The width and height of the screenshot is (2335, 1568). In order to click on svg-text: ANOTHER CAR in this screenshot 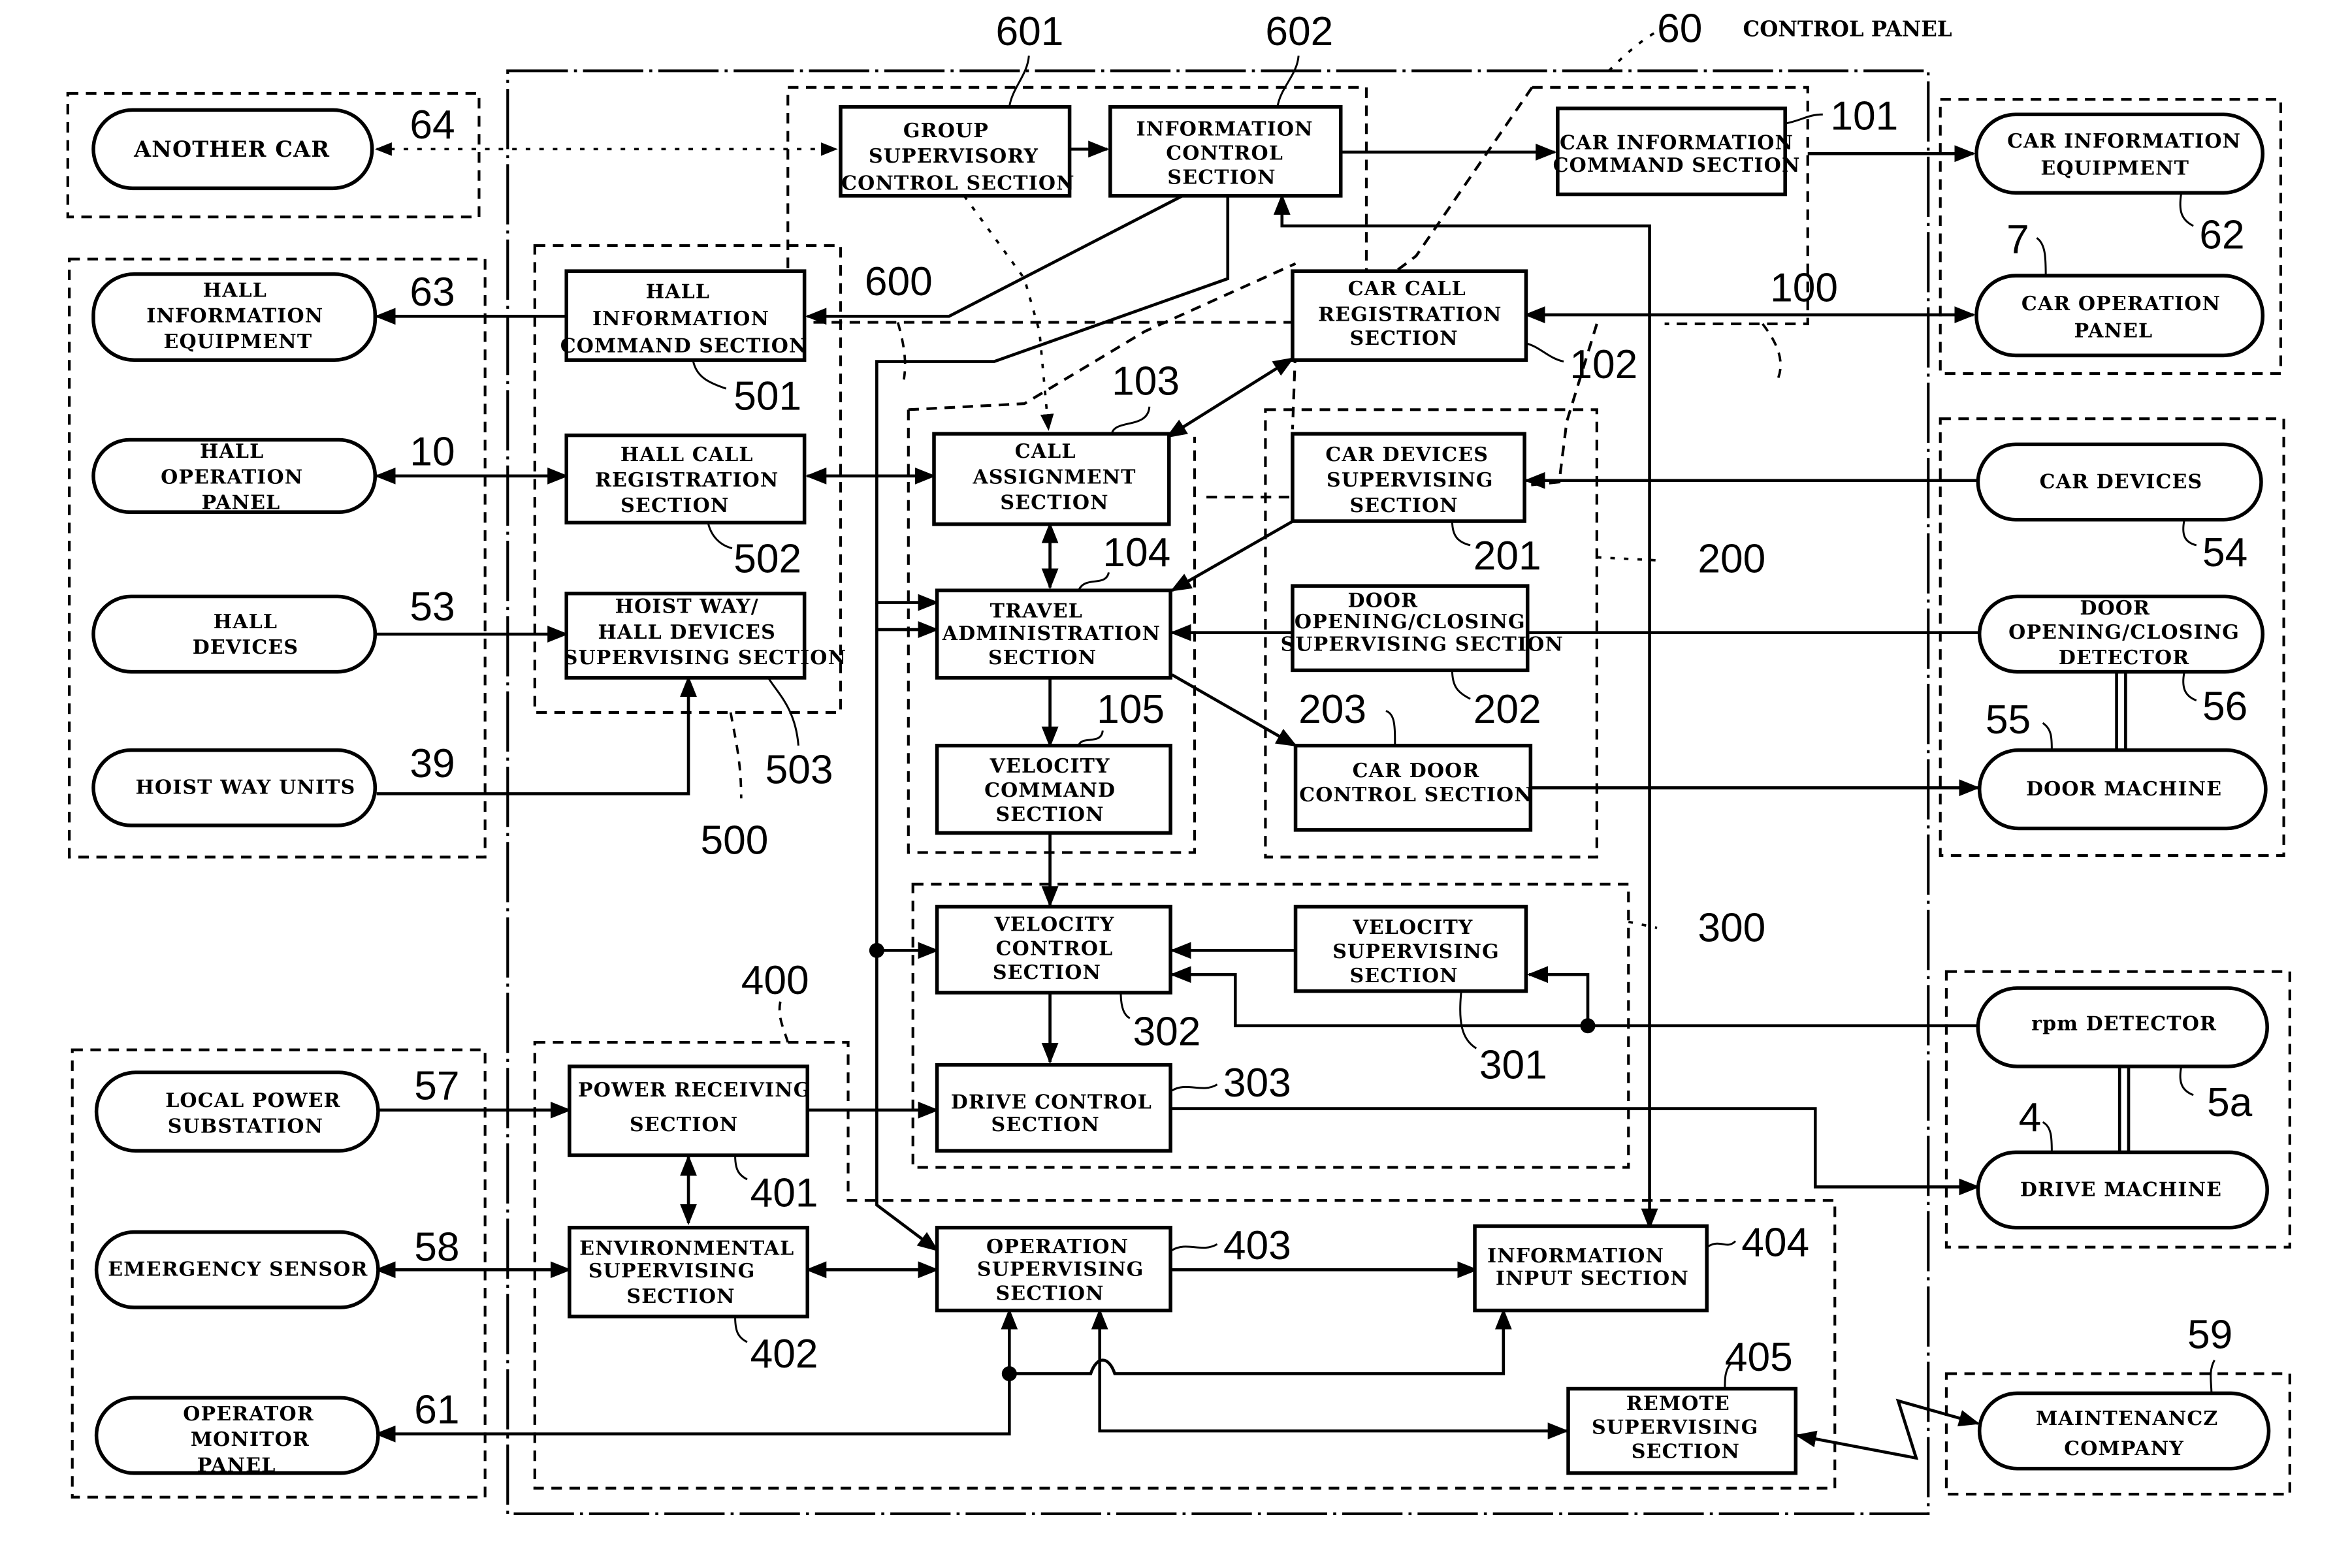, I will do `click(232, 149)`.